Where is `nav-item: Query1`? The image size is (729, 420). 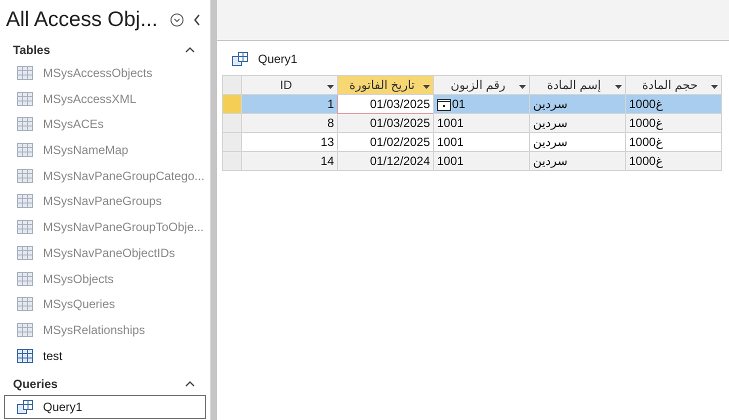 nav-item: Query1 is located at coordinates (105, 407).